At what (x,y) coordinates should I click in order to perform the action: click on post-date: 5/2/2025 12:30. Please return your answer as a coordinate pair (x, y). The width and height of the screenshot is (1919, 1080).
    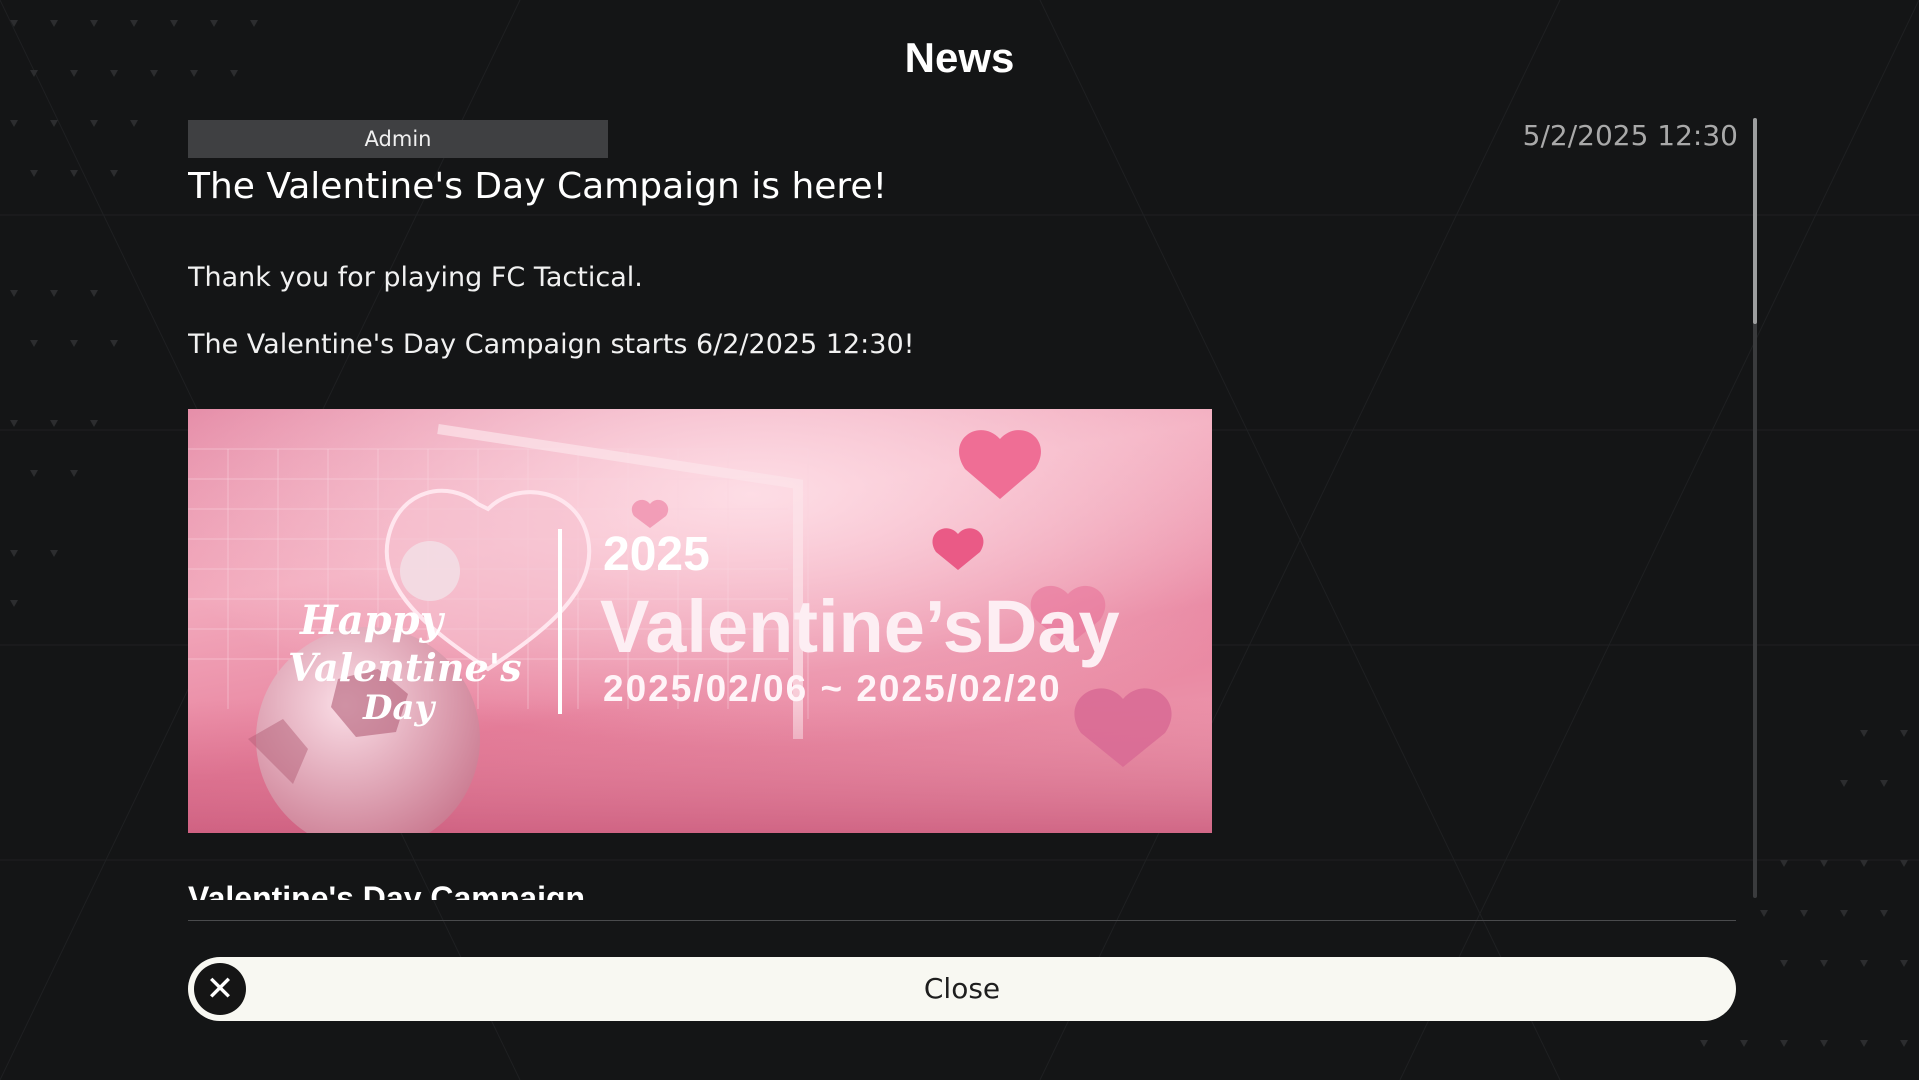
    Looking at the image, I should click on (1630, 135).